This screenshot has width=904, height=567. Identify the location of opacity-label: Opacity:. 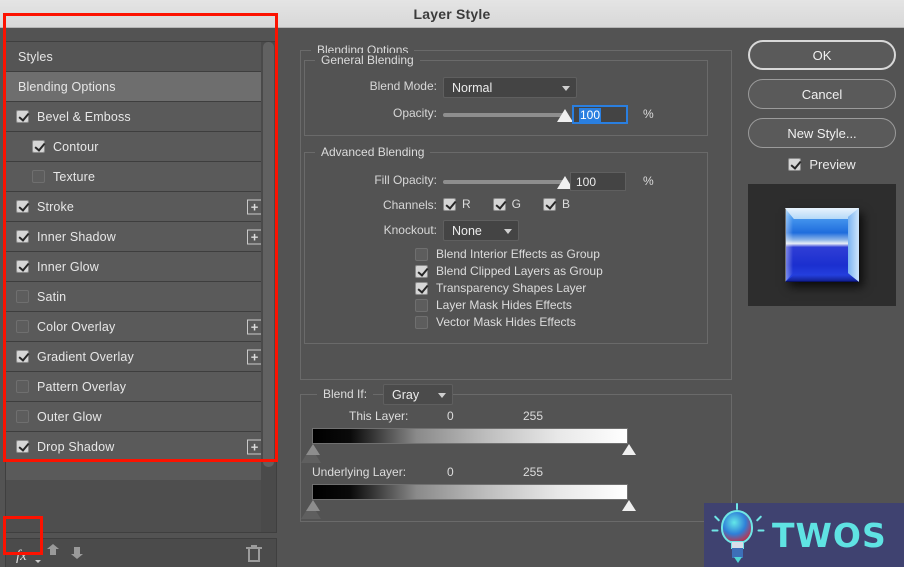
(414, 113).